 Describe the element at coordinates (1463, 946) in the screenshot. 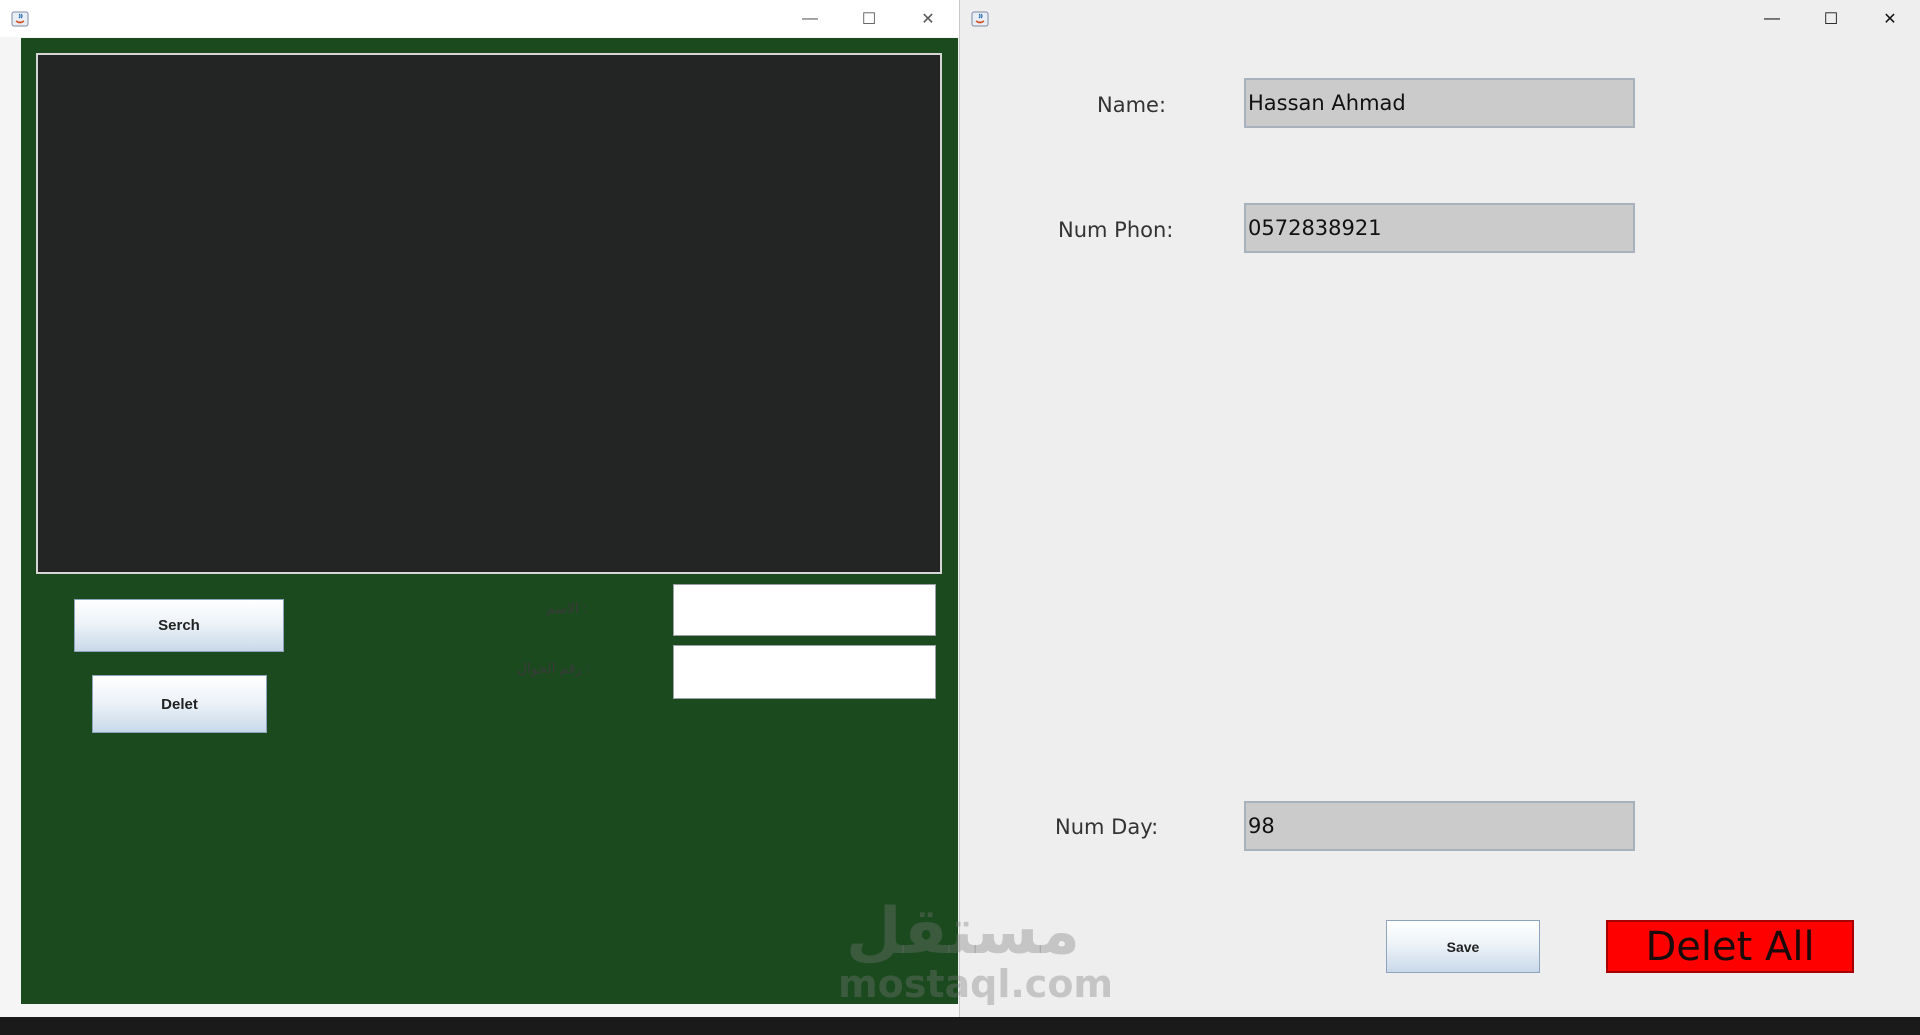

I see `save-button: Save` at that location.